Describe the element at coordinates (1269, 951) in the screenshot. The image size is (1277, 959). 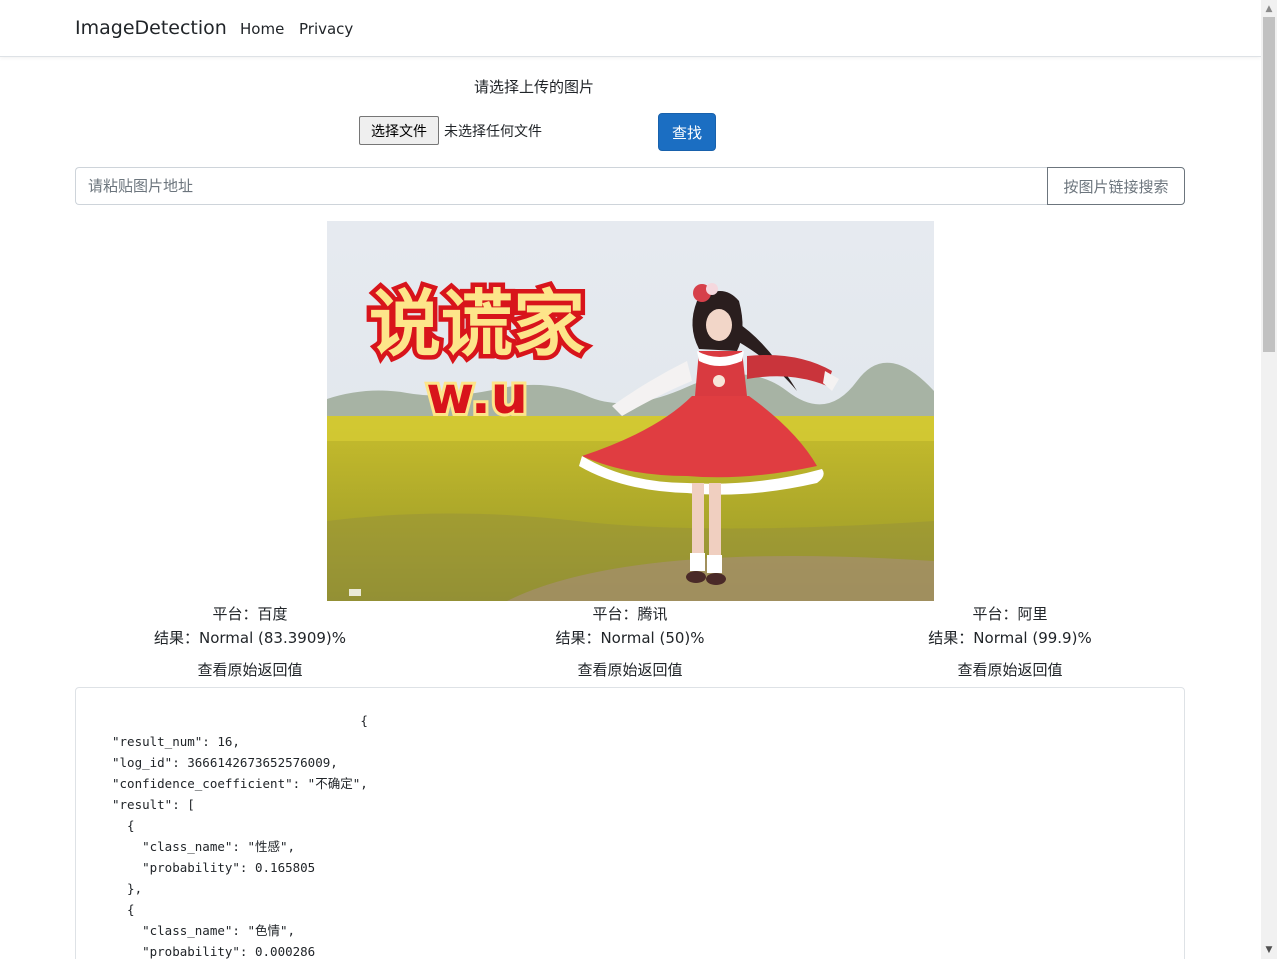
I see `scroll-down-arrow-icon: ▼` at that location.